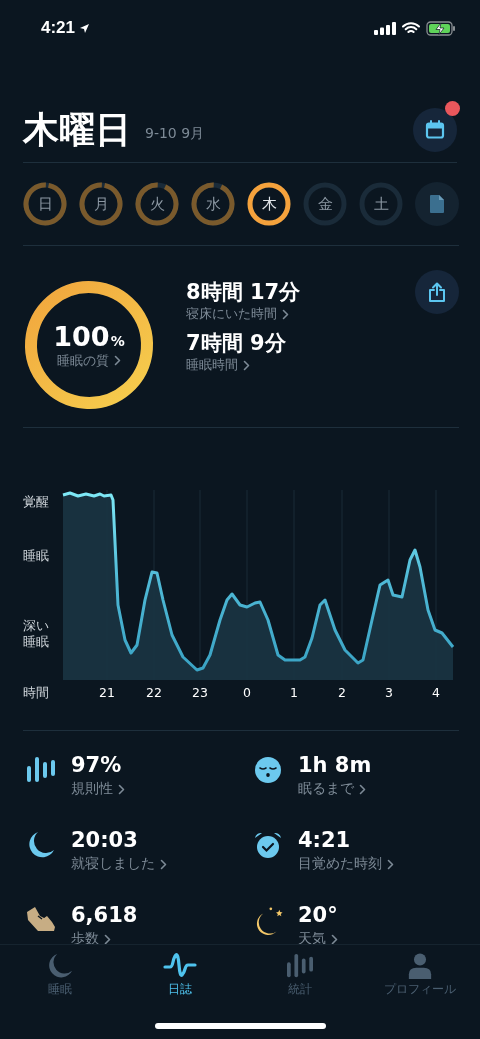 The image size is (480, 1039). What do you see at coordinates (340, 864) in the screenshot?
I see `stat-label: 目覚めた時刻` at bounding box center [340, 864].